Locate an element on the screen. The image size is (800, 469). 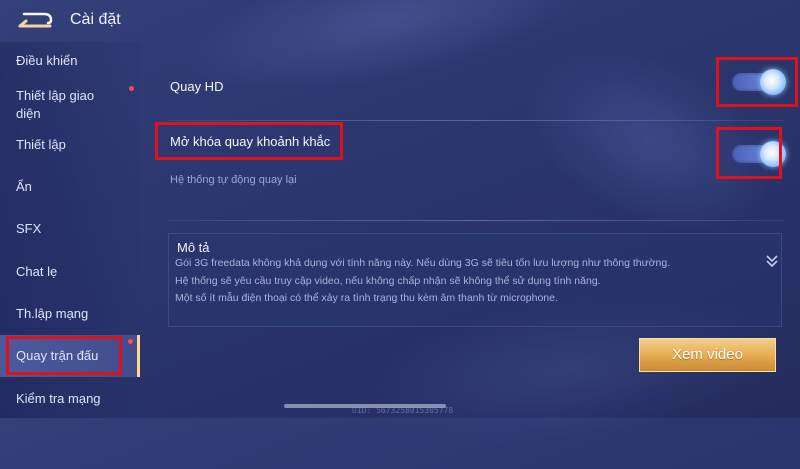
sidebar-item-label: Chat lẹ is located at coordinates (37, 271).